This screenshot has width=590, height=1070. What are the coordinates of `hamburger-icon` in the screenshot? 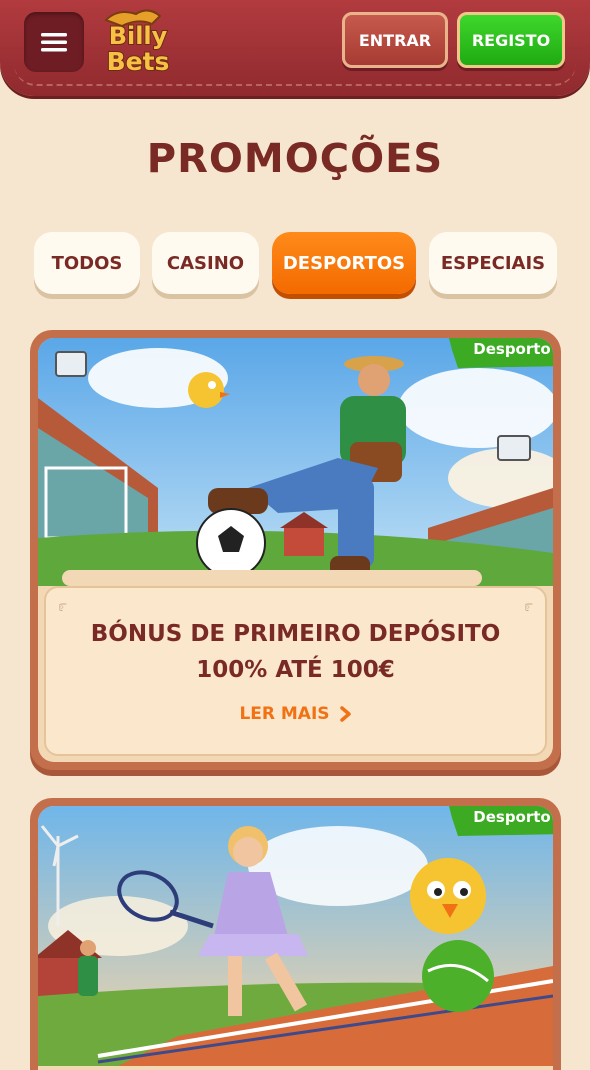 It's located at (54, 42).